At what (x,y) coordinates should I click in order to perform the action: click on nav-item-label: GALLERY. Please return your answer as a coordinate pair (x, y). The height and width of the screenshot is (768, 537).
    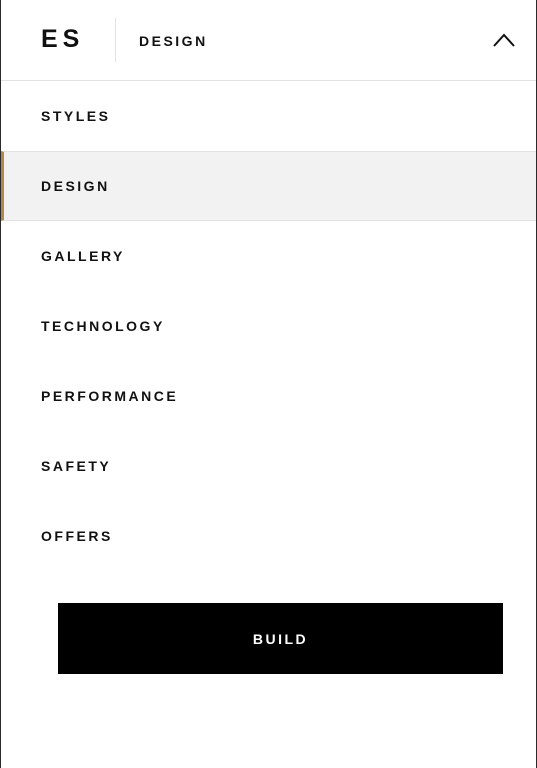
    Looking at the image, I should click on (83, 256).